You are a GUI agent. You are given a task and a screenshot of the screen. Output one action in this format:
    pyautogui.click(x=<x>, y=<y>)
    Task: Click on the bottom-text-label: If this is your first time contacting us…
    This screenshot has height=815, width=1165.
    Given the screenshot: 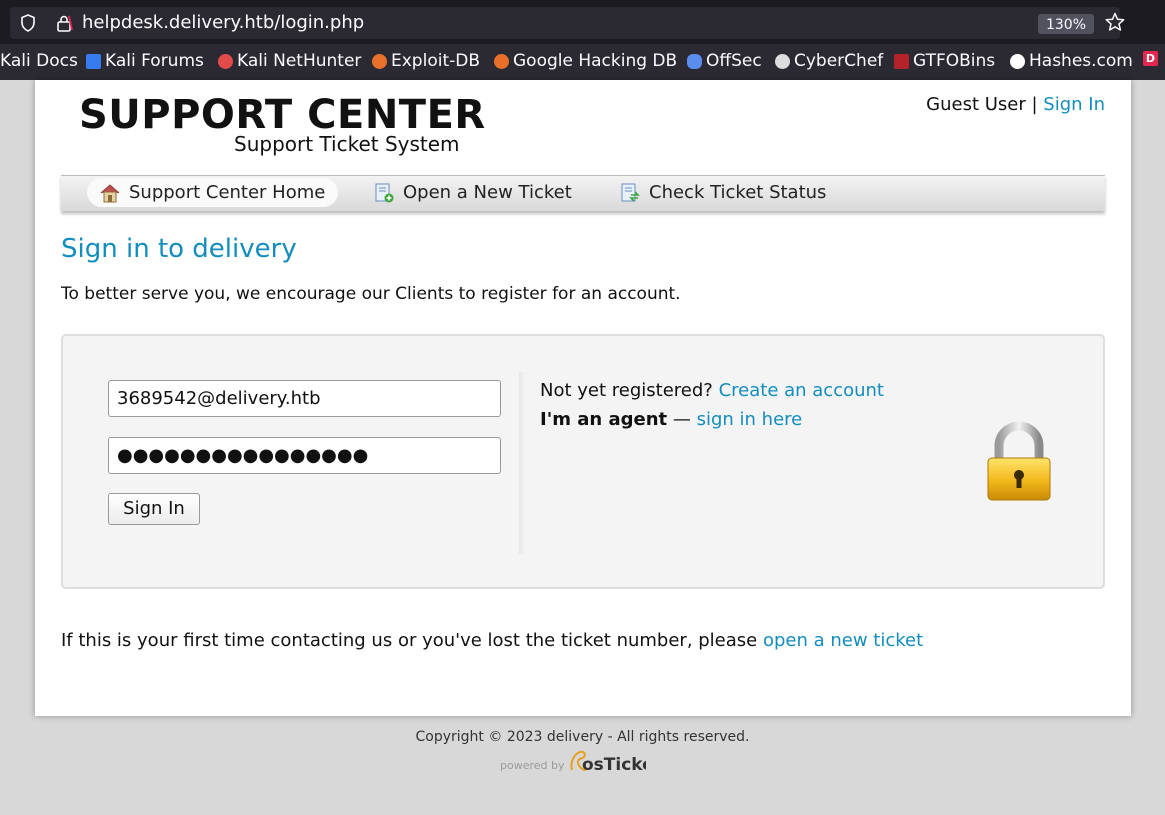 What is the action you would take?
    pyautogui.click(x=409, y=640)
    